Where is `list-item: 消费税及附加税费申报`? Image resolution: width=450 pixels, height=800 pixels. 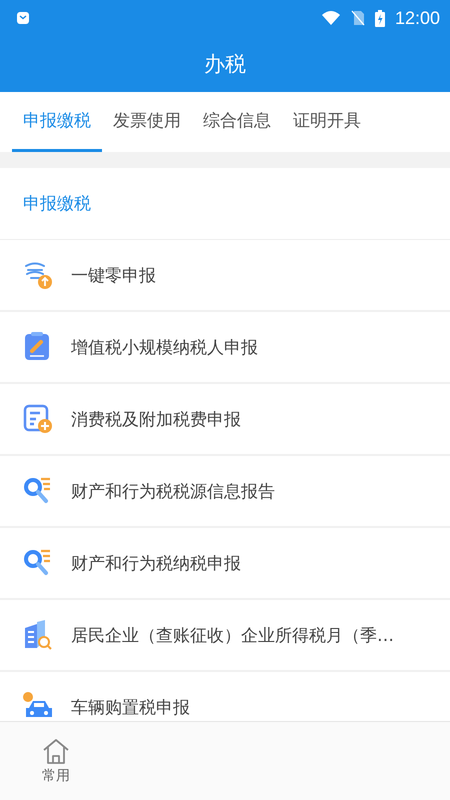 list-item: 消费税及附加税费申报 is located at coordinates (225, 420).